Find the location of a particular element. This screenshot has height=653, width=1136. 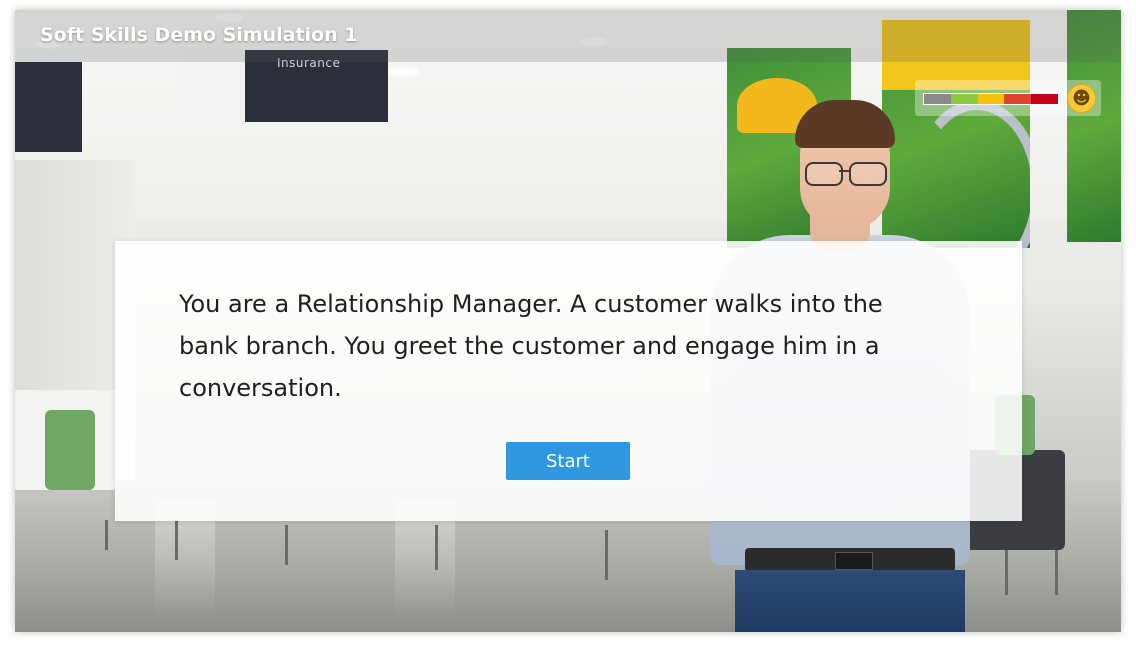

character-glasses-left is located at coordinates (824, 174).